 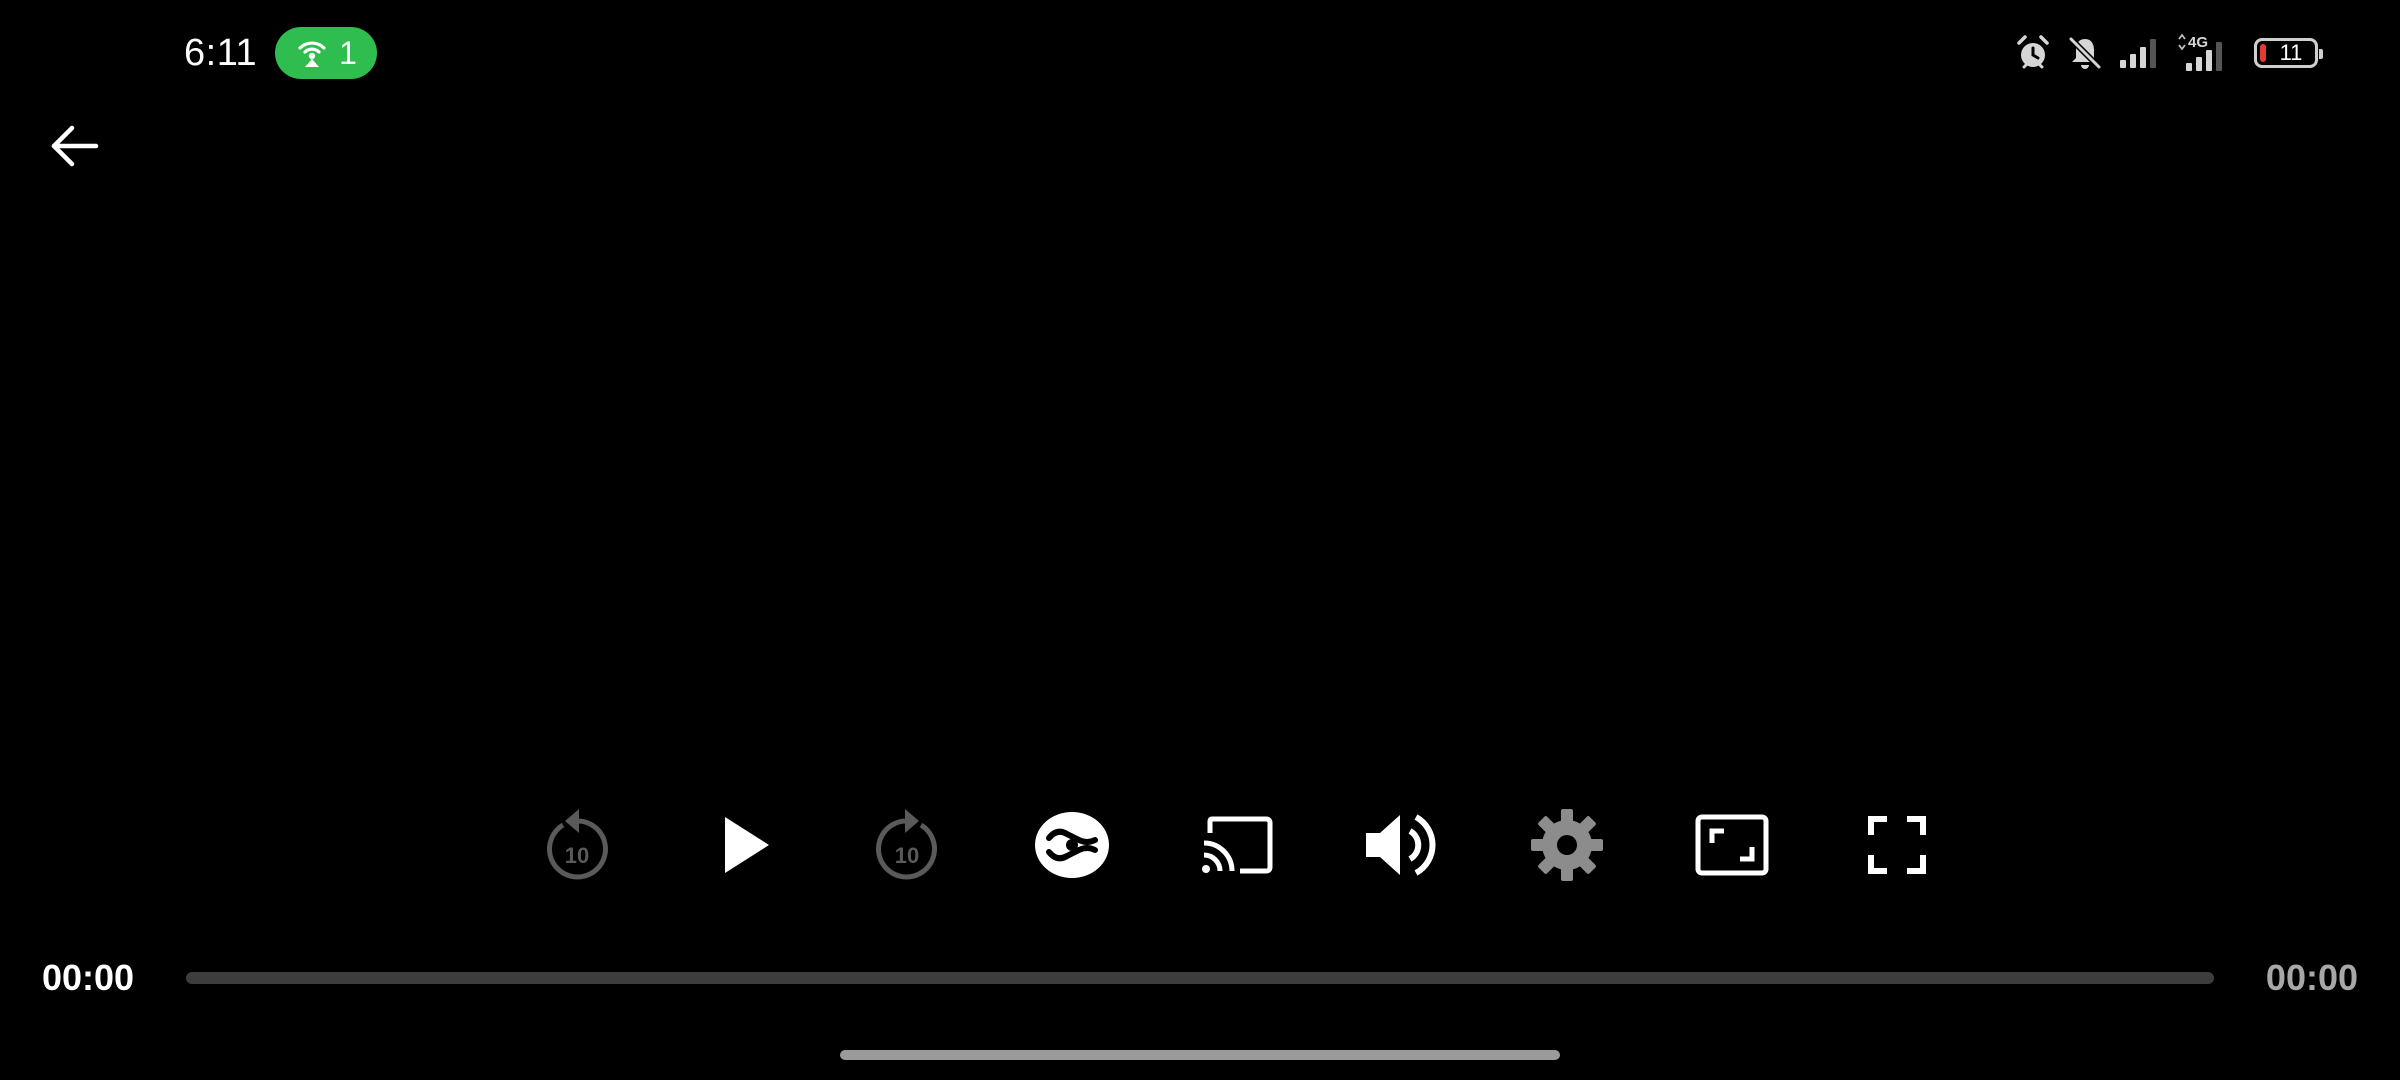 I want to click on forward-10-button: 10, so click(x=907, y=845).